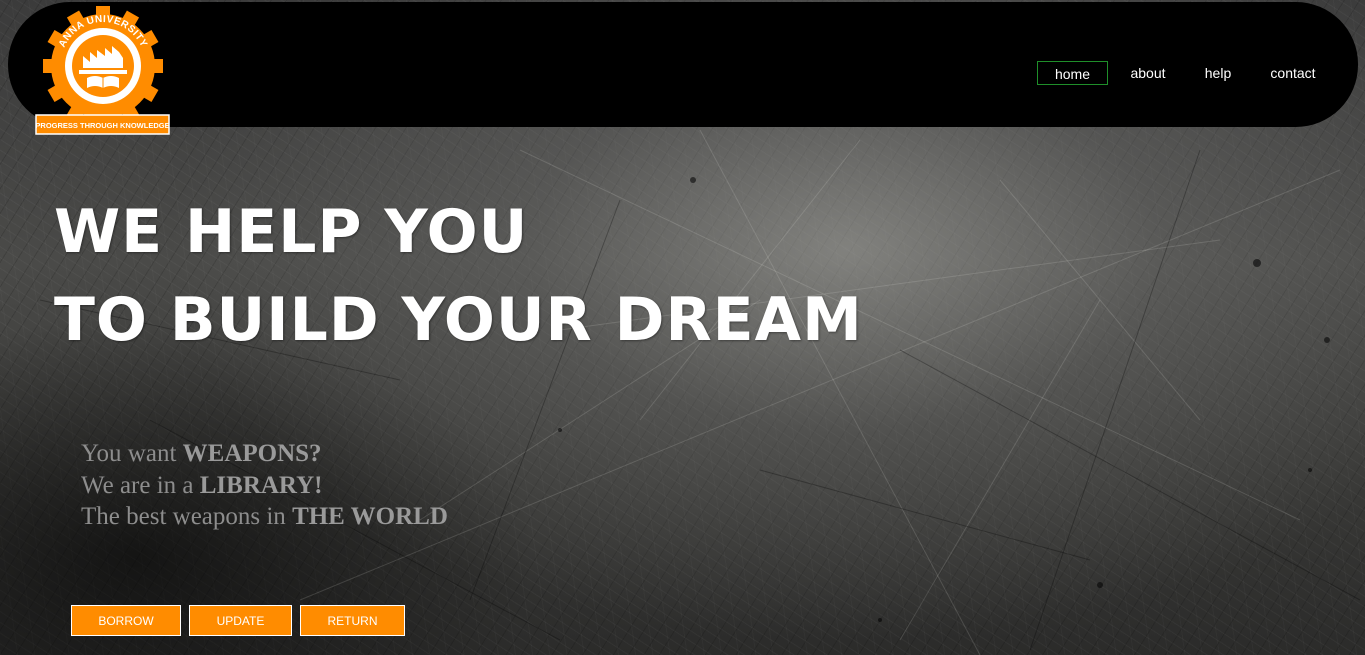 This screenshot has height=655, width=1365. Describe the element at coordinates (132, 453) in the screenshot. I see `tagline-line-1-text: You want` at that location.